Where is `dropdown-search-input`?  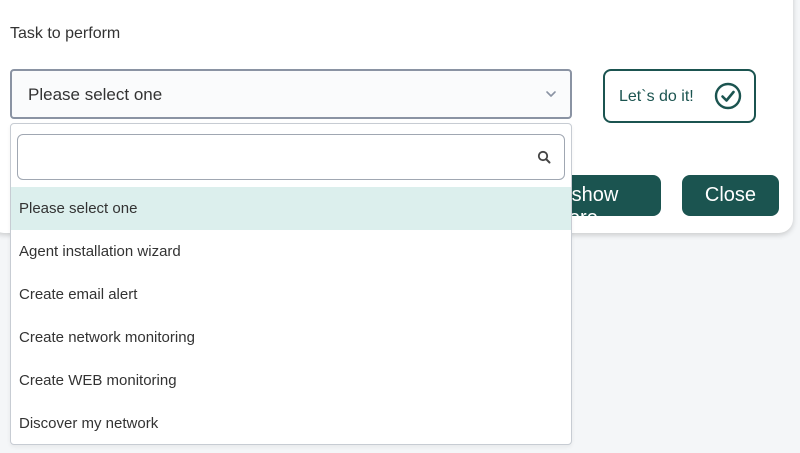 dropdown-search-input is located at coordinates (268, 157).